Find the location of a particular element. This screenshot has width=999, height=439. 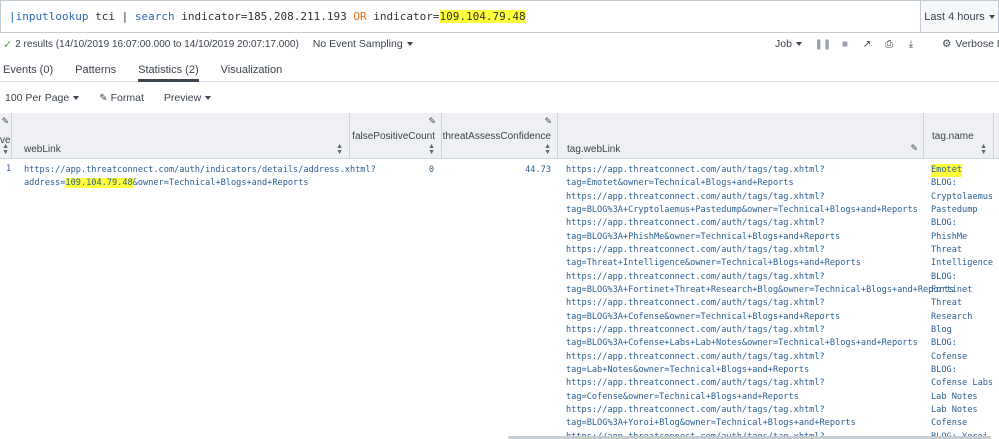

search-arg: tci | is located at coordinates (111, 16).